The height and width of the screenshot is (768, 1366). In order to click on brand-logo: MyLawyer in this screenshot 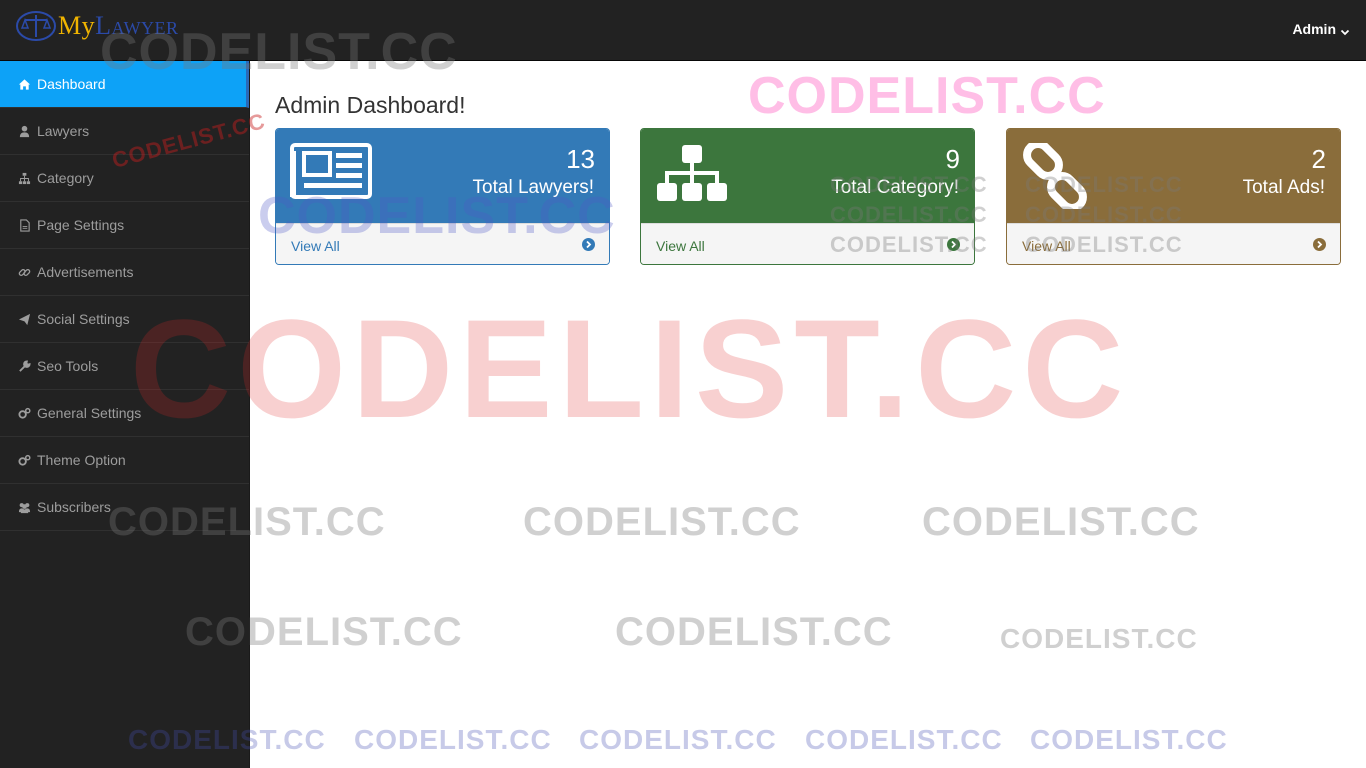, I will do `click(97, 26)`.